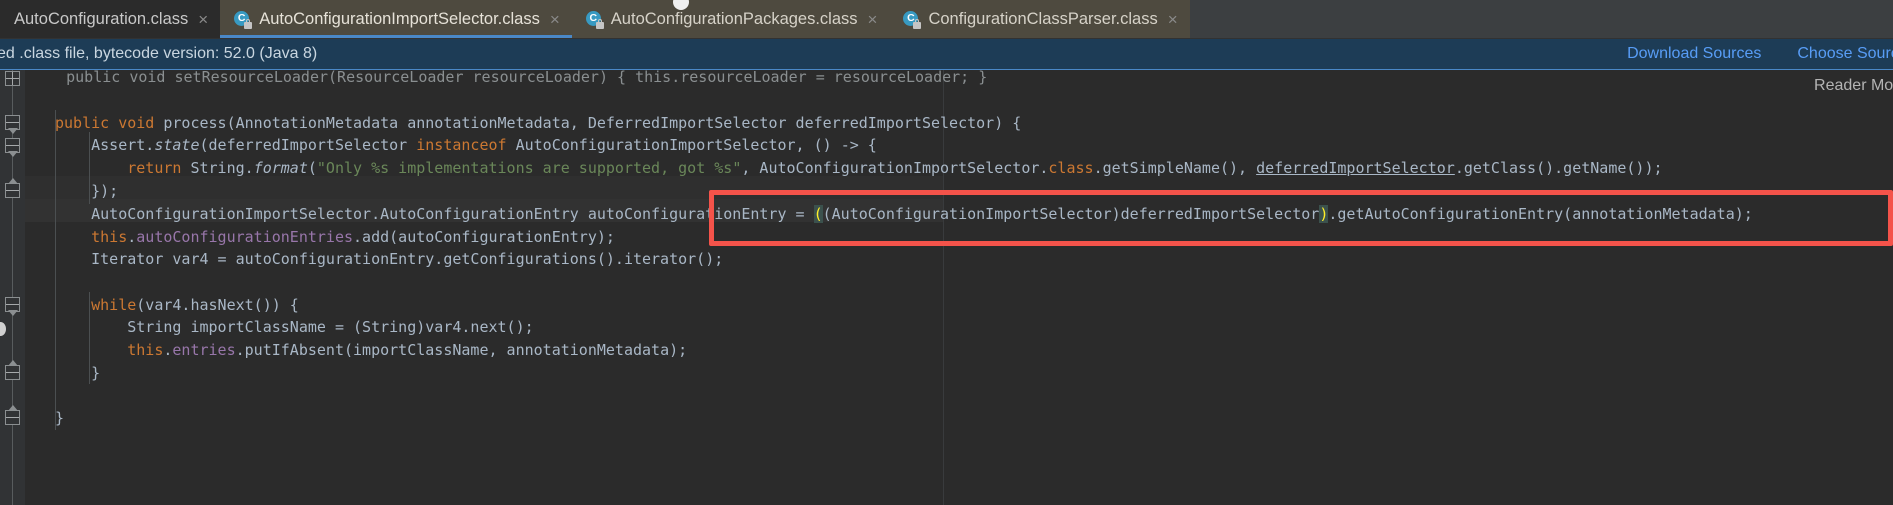 The width and height of the screenshot is (1893, 505). I want to click on reader-mode-label: Reader Mode, so click(1853, 85).